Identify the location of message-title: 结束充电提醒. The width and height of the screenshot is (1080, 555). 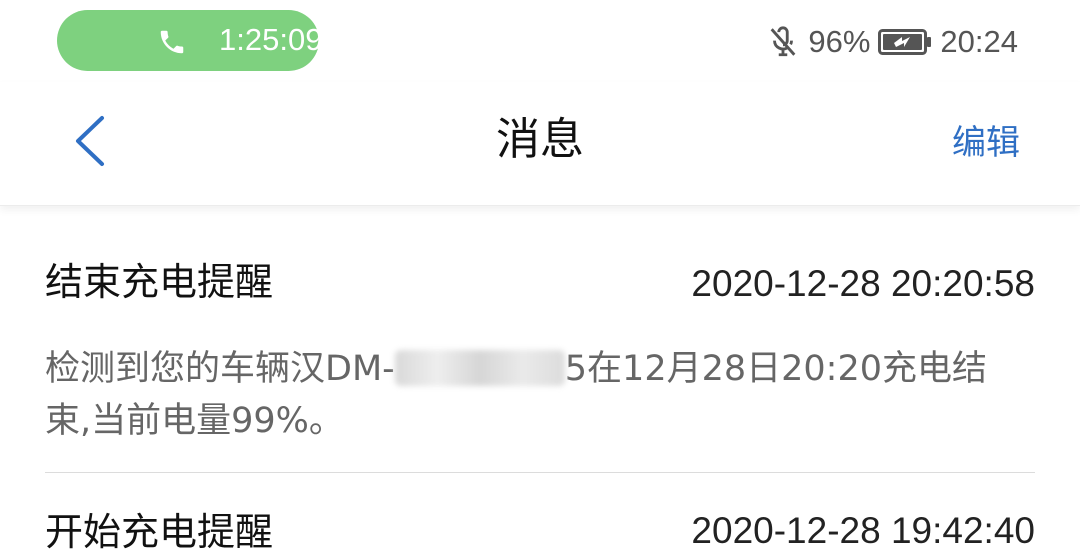
(159, 282).